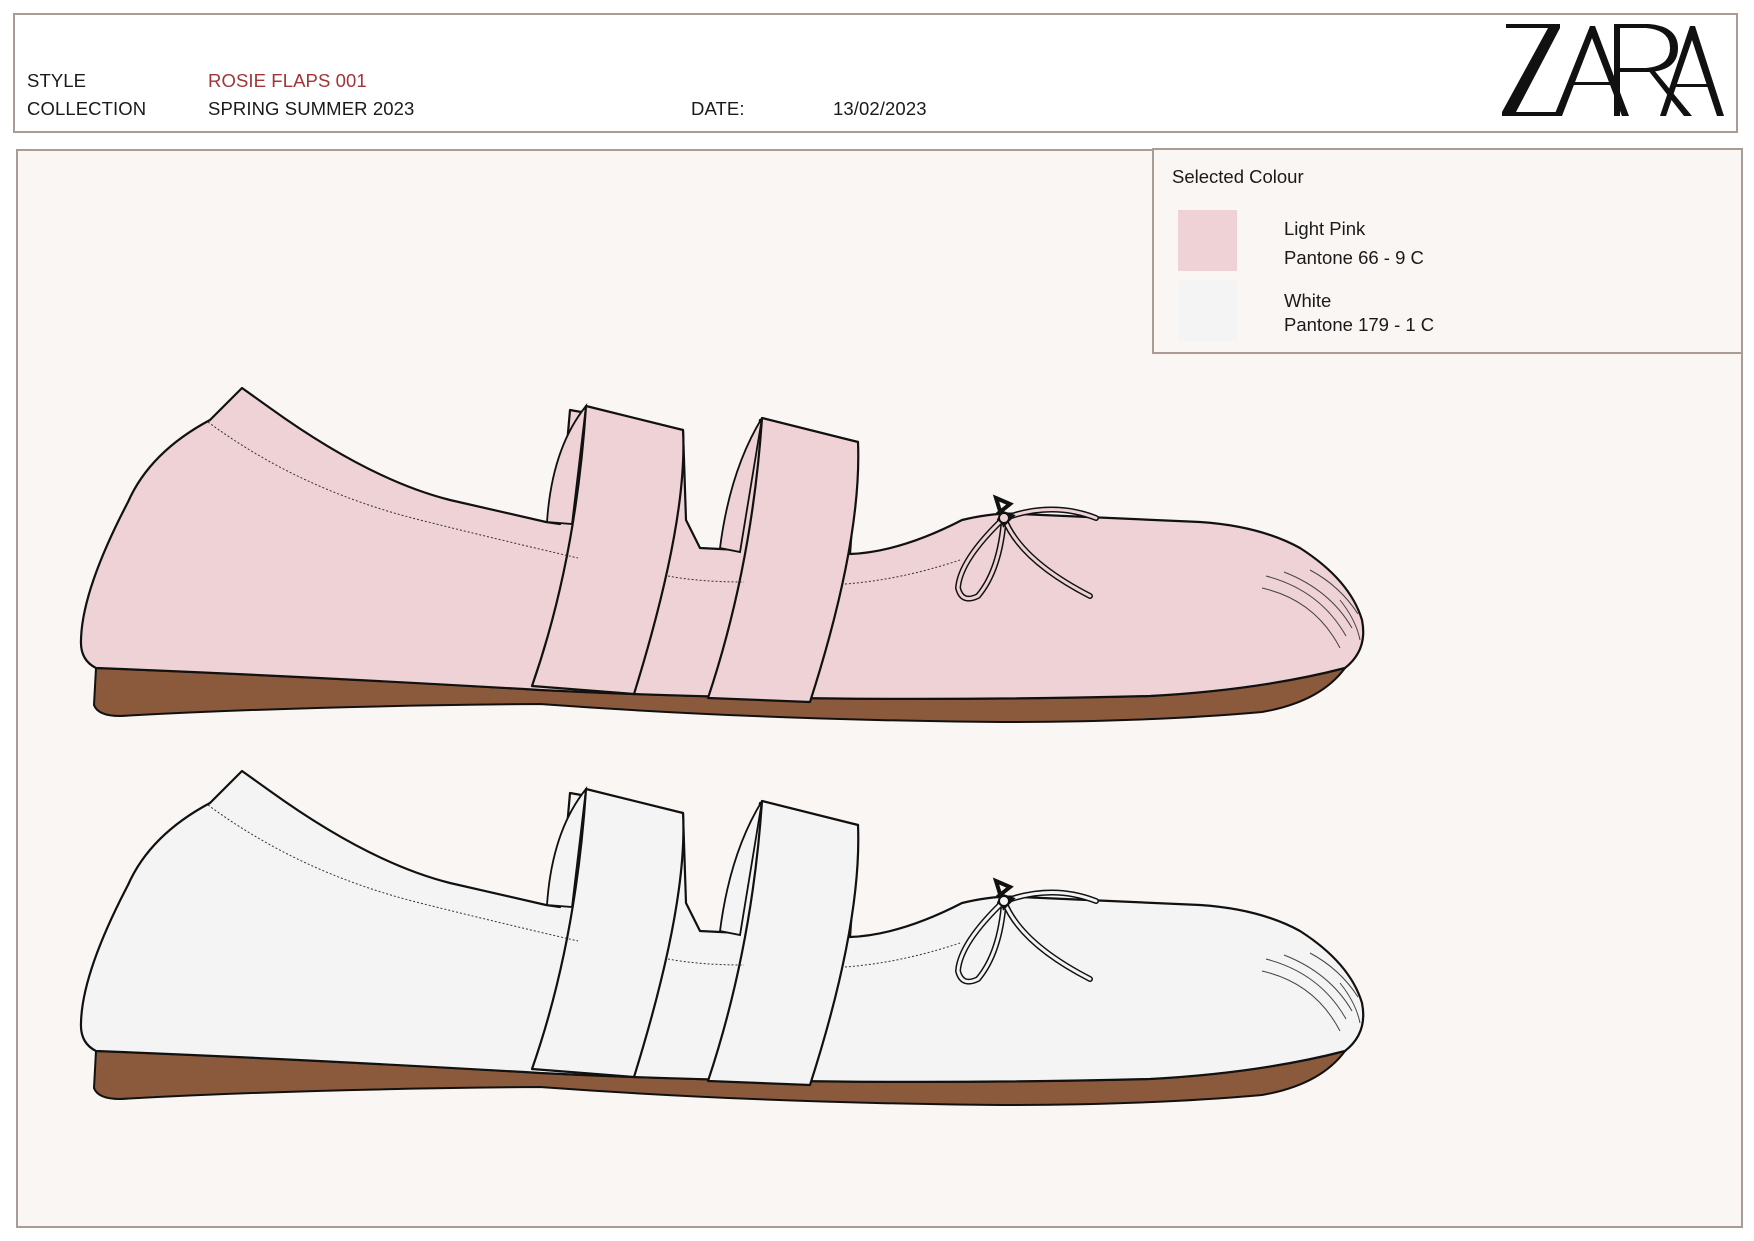 Image resolution: width=1754 pixels, height=1241 pixels. I want to click on colour-name: Light Pink, so click(1325, 228).